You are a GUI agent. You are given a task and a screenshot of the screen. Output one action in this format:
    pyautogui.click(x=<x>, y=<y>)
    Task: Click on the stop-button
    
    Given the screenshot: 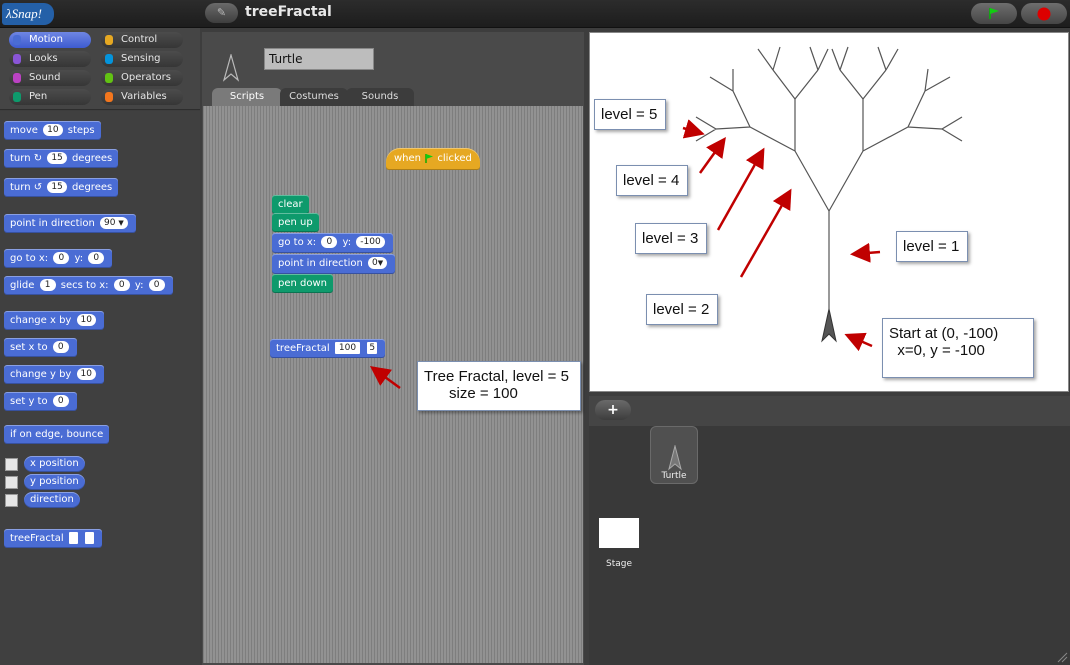 What is the action you would take?
    pyautogui.click(x=1044, y=13)
    